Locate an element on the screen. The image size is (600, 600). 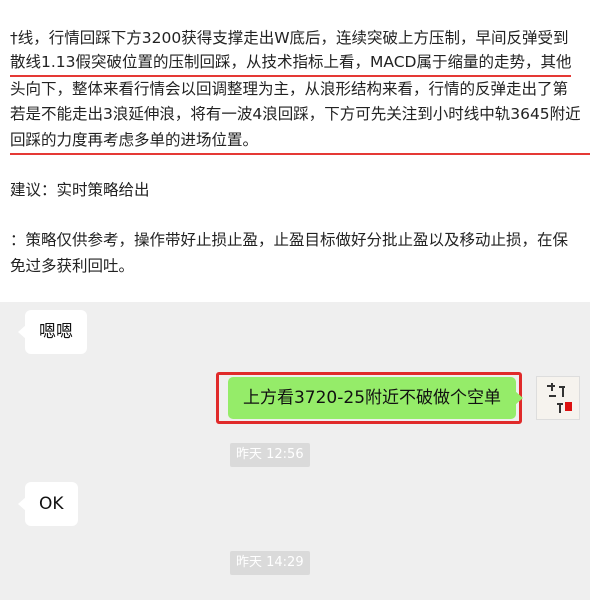
message-bubble-left: OK is located at coordinates (48, 504).